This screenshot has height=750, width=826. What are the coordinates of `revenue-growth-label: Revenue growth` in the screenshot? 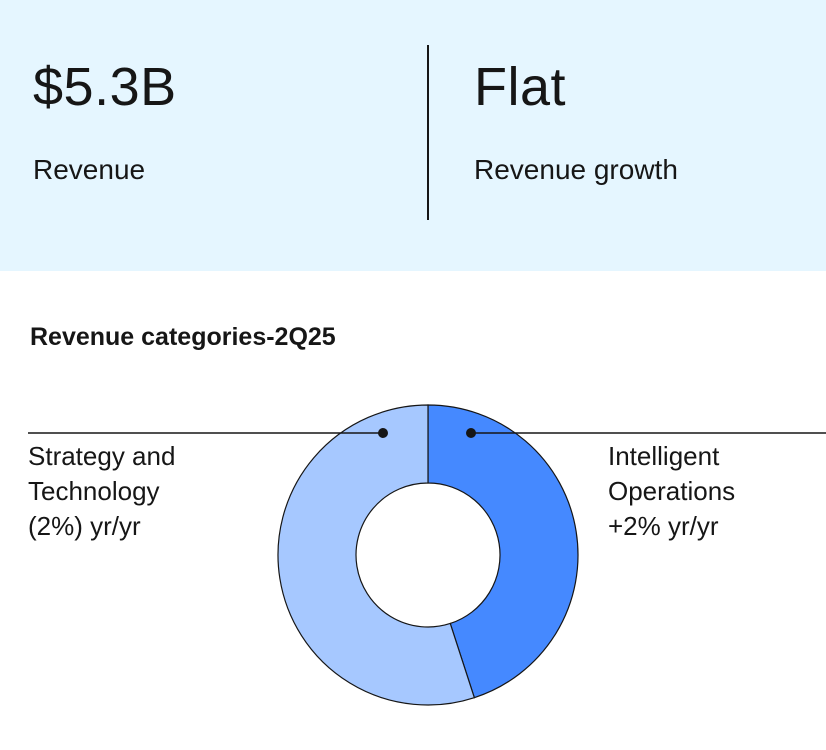 It's located at (576, 169).